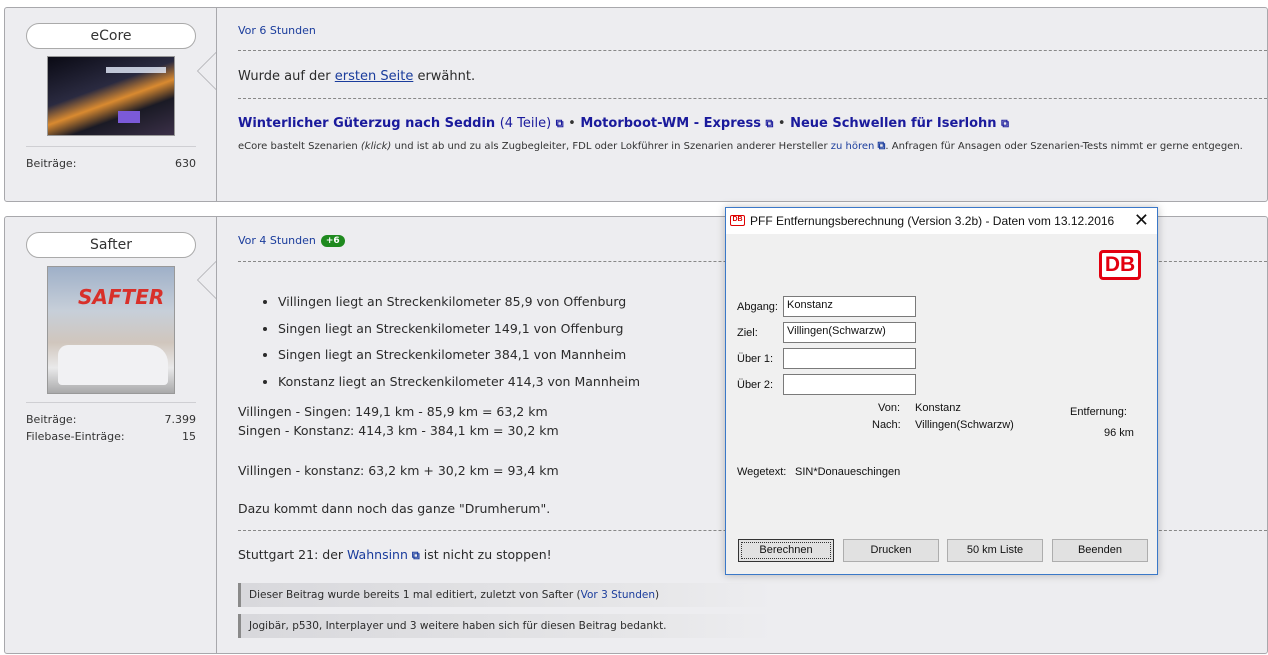  I want to click on username: Safter, so click(111, 245).